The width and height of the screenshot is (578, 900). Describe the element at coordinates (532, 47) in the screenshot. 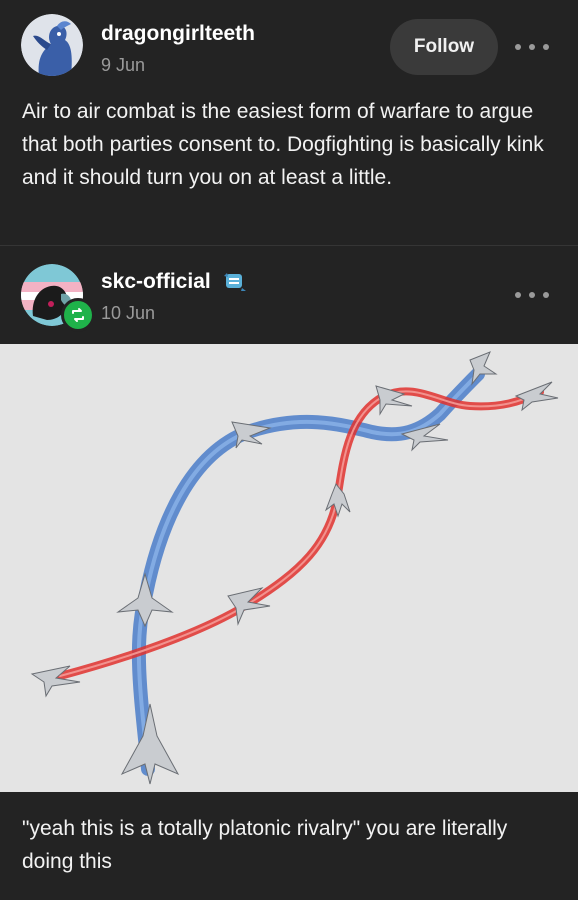

I see `more-options-icon` at that location.